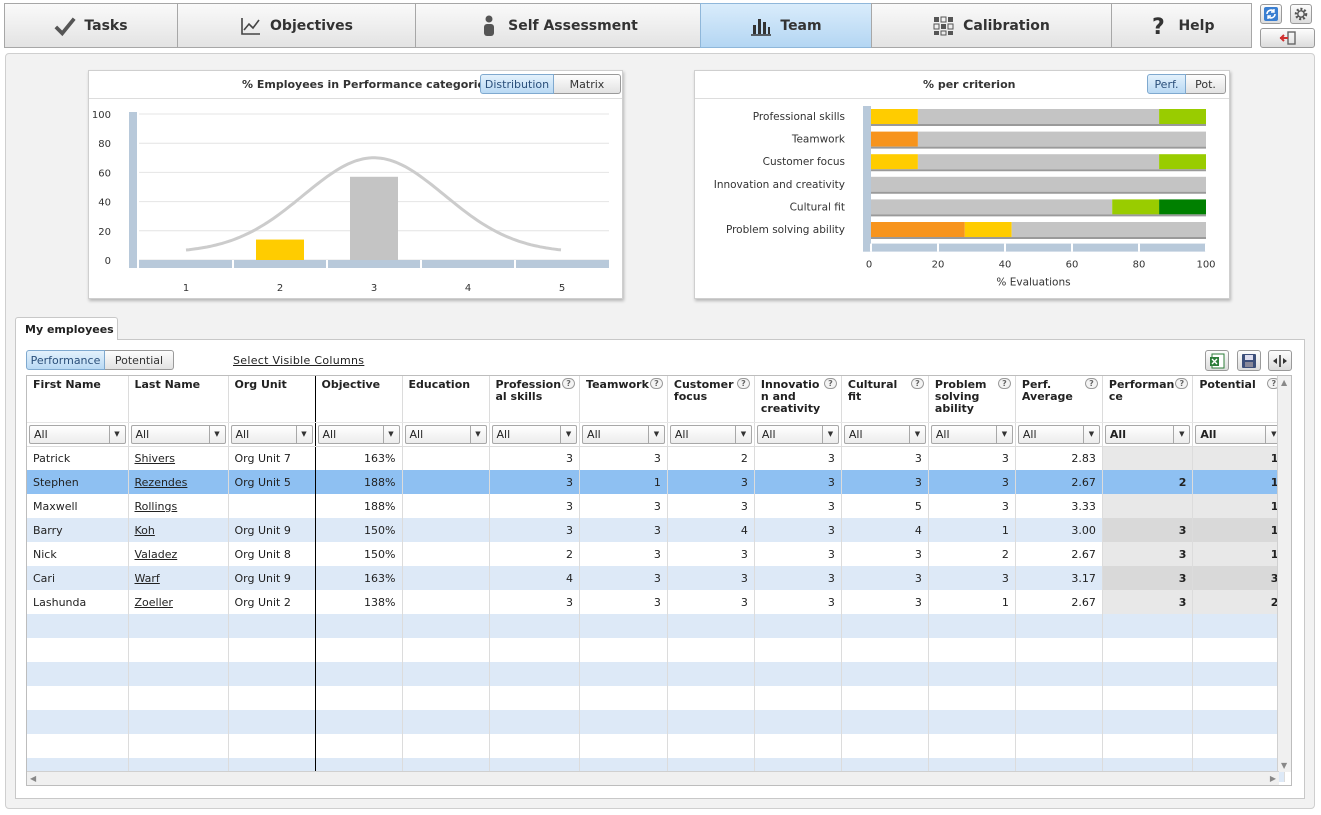 The image size is (1321, 815). I want to click on employee-last-name-link: Rezendes, so click(161, 482).